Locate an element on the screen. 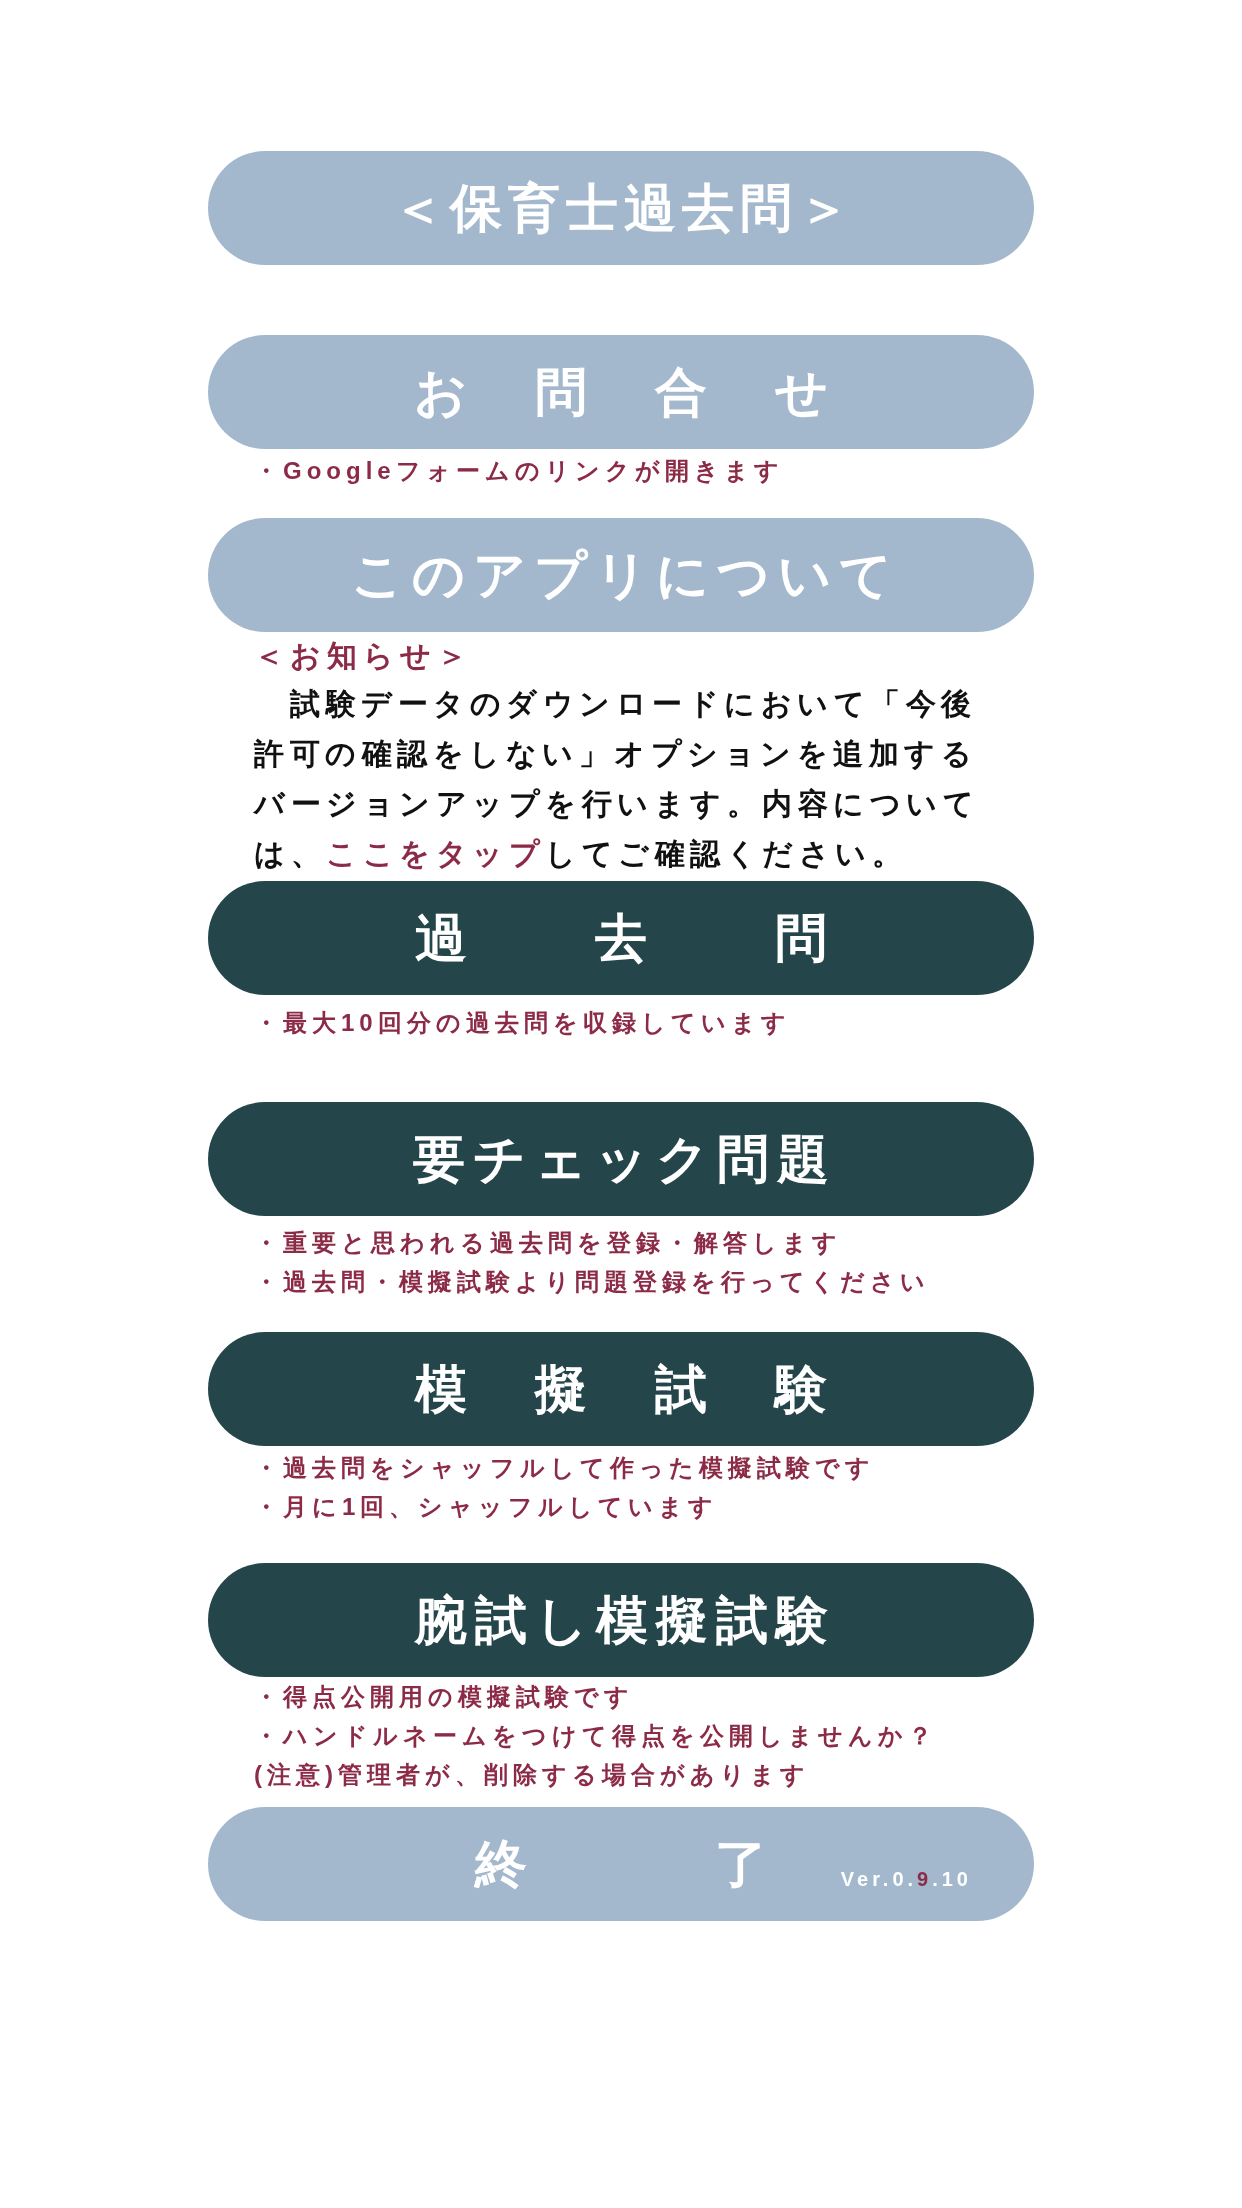  menu-note: ・ハンドルネームをつけて得点を公開しませんか？ is located at coordinates (596, 1736).